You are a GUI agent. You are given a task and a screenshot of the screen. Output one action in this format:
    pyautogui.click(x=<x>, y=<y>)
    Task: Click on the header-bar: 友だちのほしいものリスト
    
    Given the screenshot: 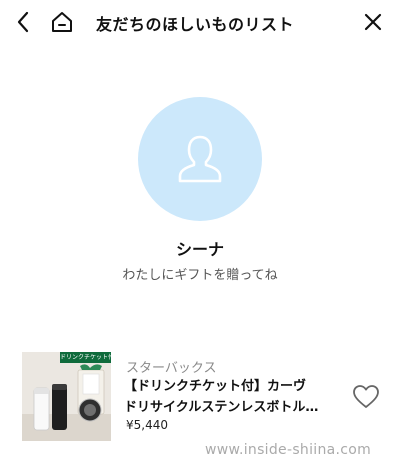 What is the action you would take?
    pyautogui.click(x=200, y=22)
    